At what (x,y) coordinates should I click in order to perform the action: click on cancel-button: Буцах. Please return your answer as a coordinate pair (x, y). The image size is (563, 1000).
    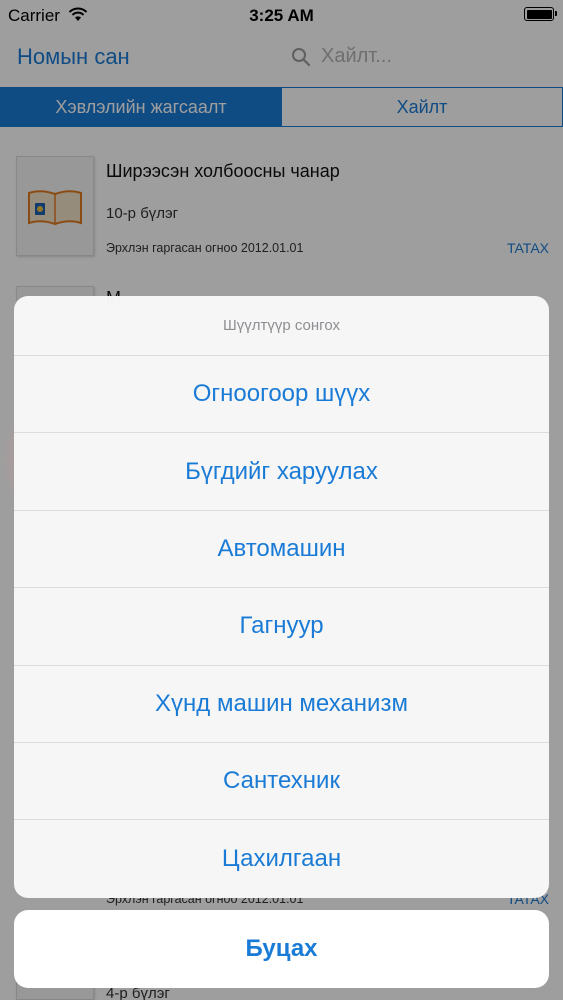
    Looking at the image, I should click on (281, 949).